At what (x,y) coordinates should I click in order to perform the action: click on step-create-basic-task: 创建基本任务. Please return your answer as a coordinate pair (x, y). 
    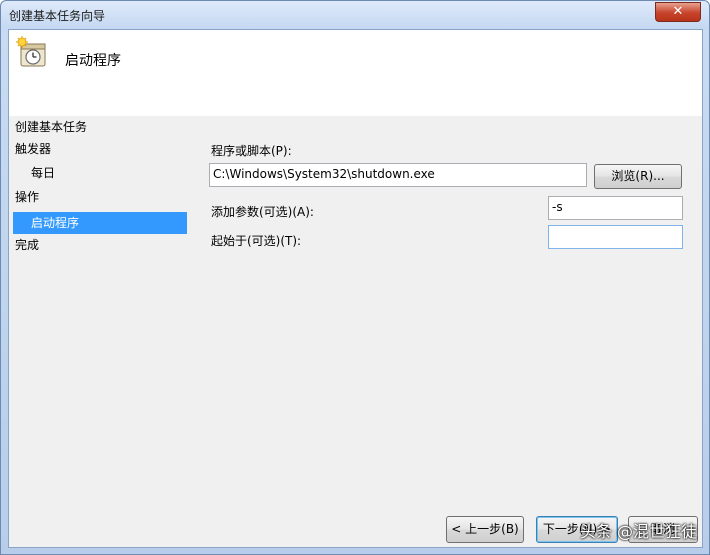
    Looking at the image, I should click on (51, 127).